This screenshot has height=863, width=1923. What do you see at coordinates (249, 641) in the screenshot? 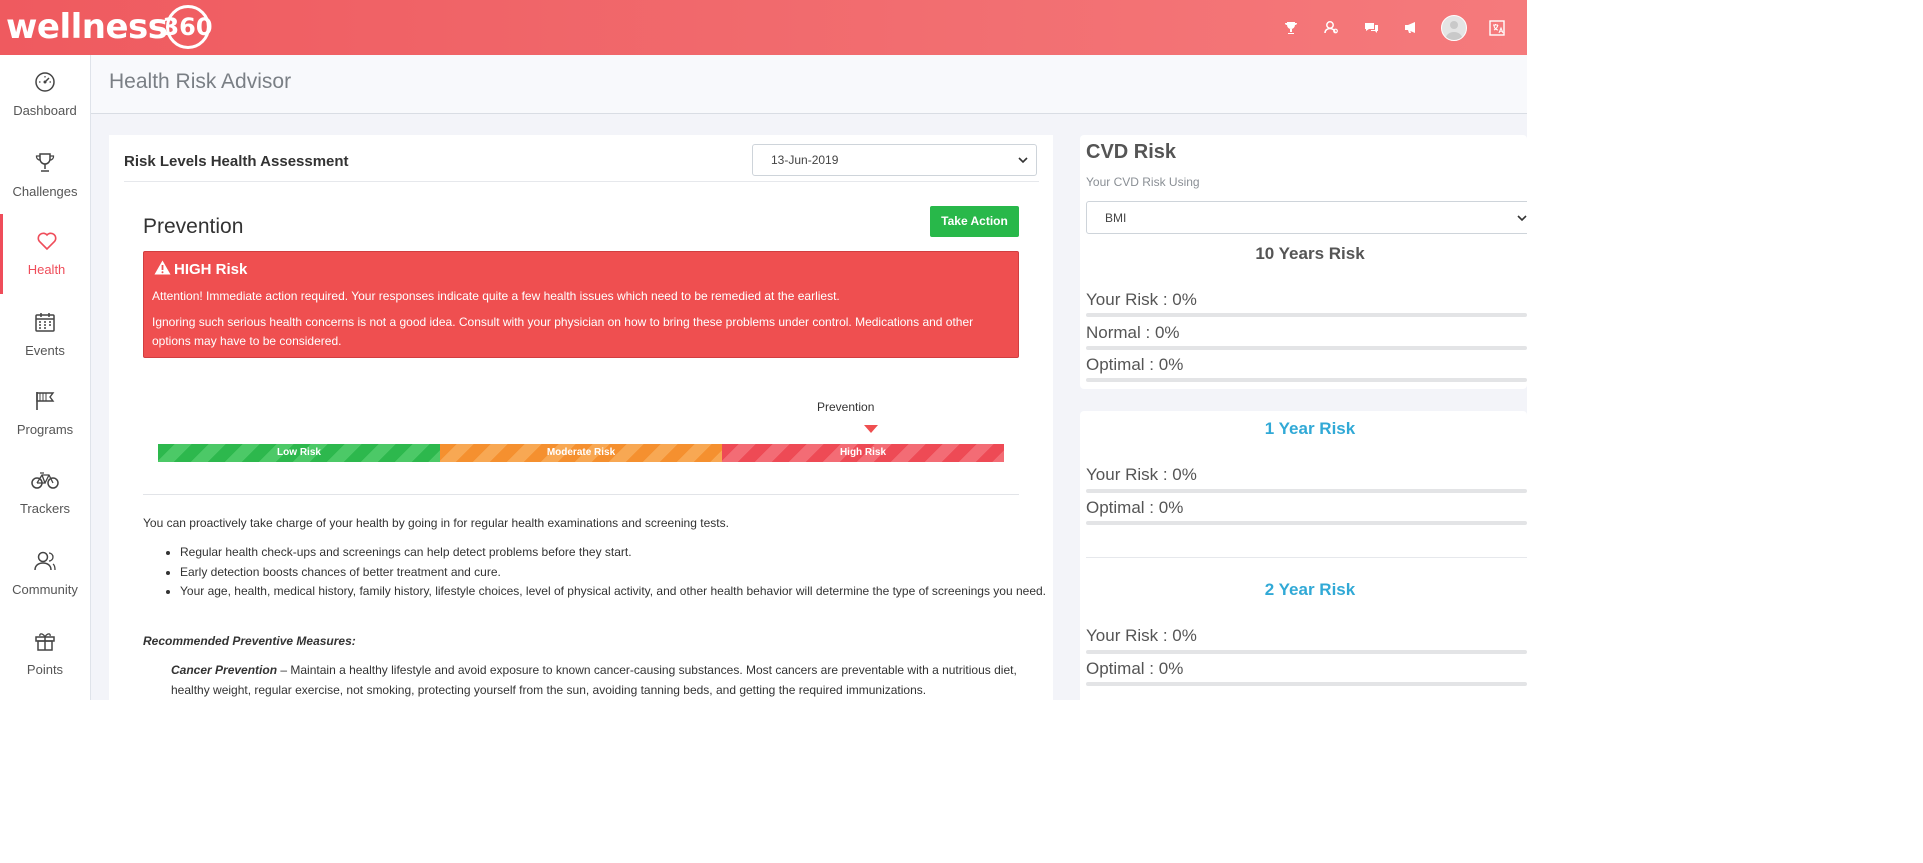
I see `recommended-heading: Recommended Preventive Measures:` at bounding box center [249, 641].